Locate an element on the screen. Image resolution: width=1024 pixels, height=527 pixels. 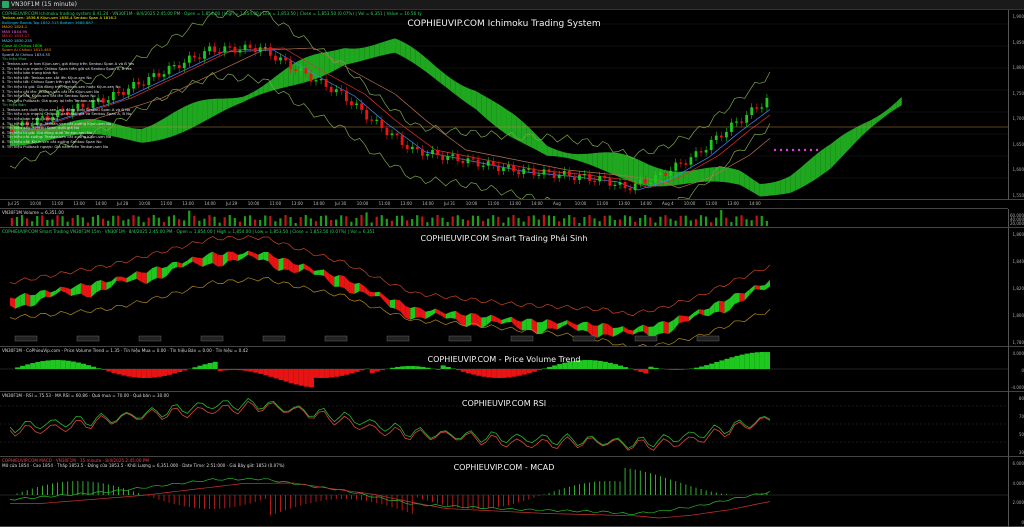
date-label: 14:00 is located at coordinates (646, 203).